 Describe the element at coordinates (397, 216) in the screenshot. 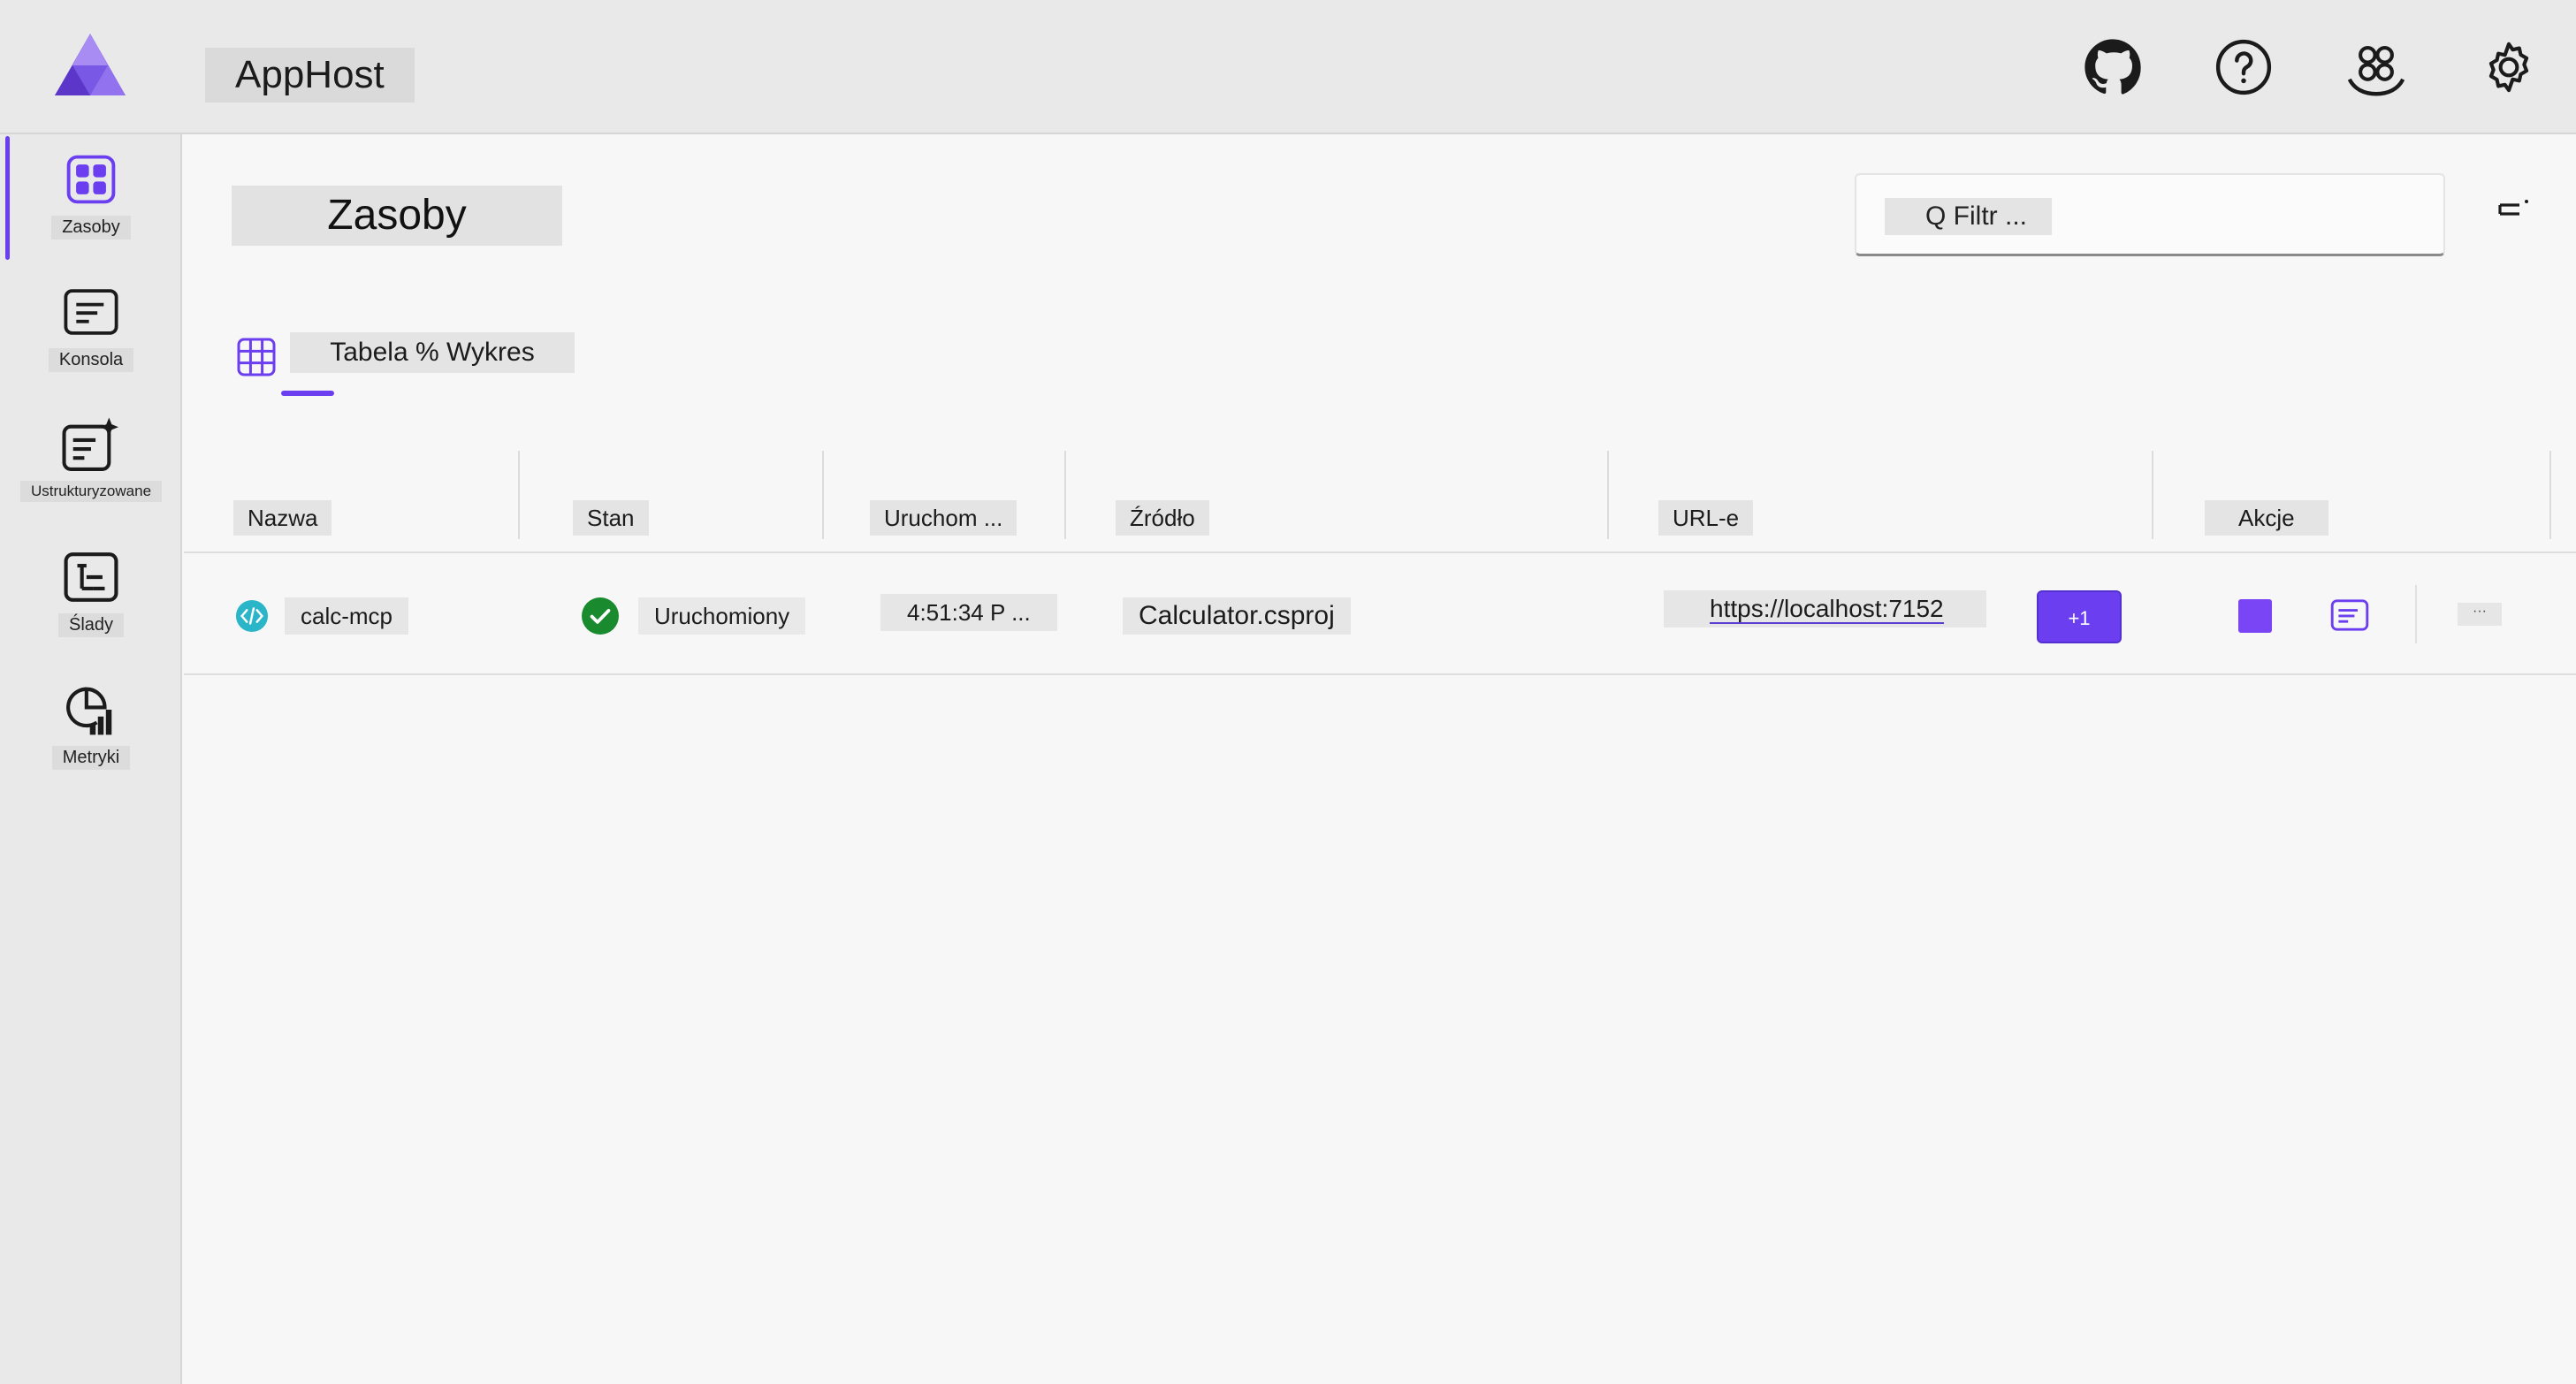

I see `page-title: Zasoby` at that location.